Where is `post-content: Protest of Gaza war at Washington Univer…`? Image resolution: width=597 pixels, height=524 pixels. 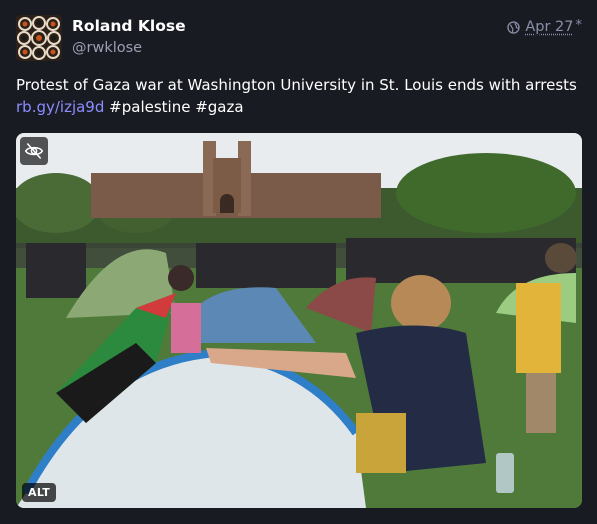
post-content: Protest of Gaza war at Washington Univer… is located at coordinates (299, 96).